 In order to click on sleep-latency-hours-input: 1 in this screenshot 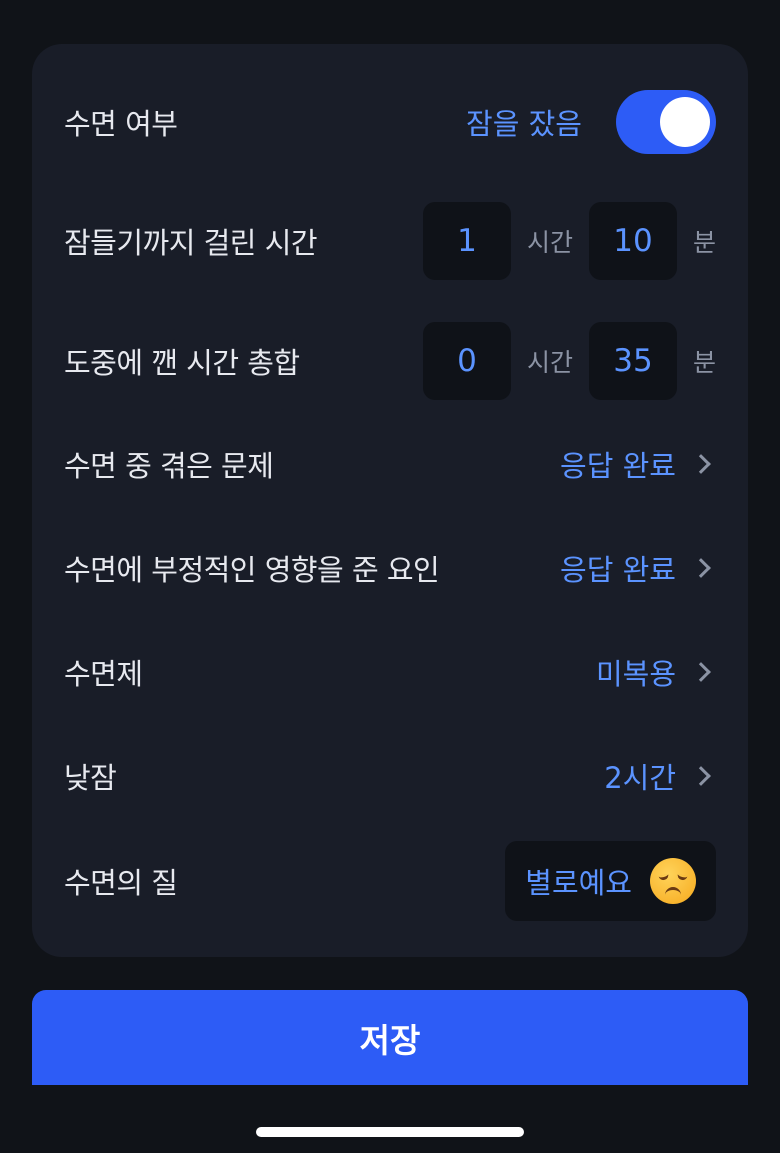, I will do `click(466, 241)`.